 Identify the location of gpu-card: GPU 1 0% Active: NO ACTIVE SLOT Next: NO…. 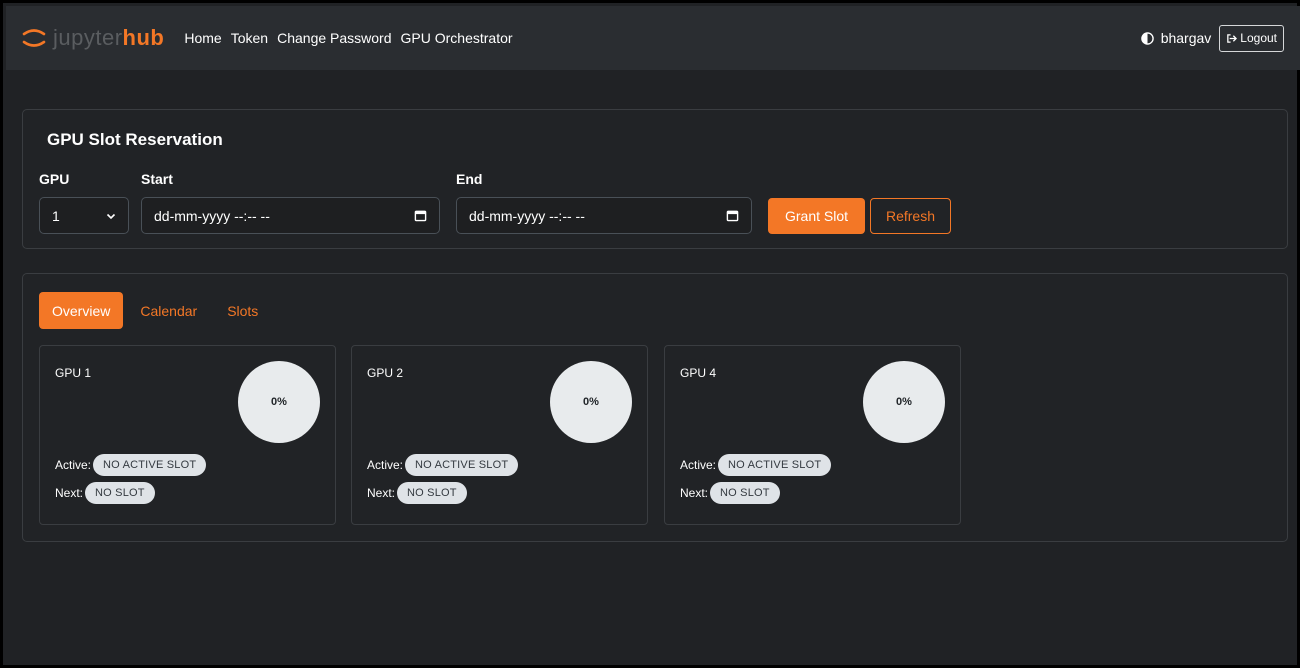
(187, 435).